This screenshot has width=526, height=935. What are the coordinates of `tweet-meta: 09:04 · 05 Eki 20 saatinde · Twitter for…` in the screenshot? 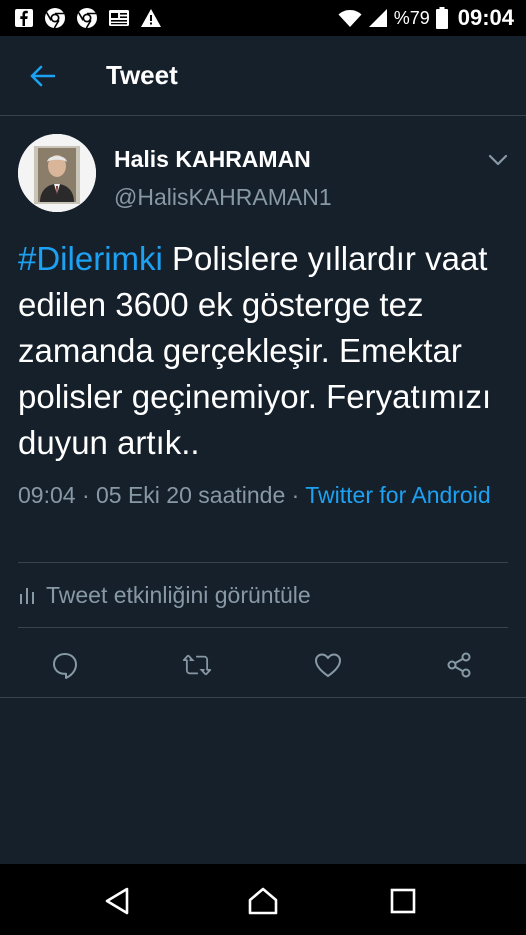 It's located at (266, 495).